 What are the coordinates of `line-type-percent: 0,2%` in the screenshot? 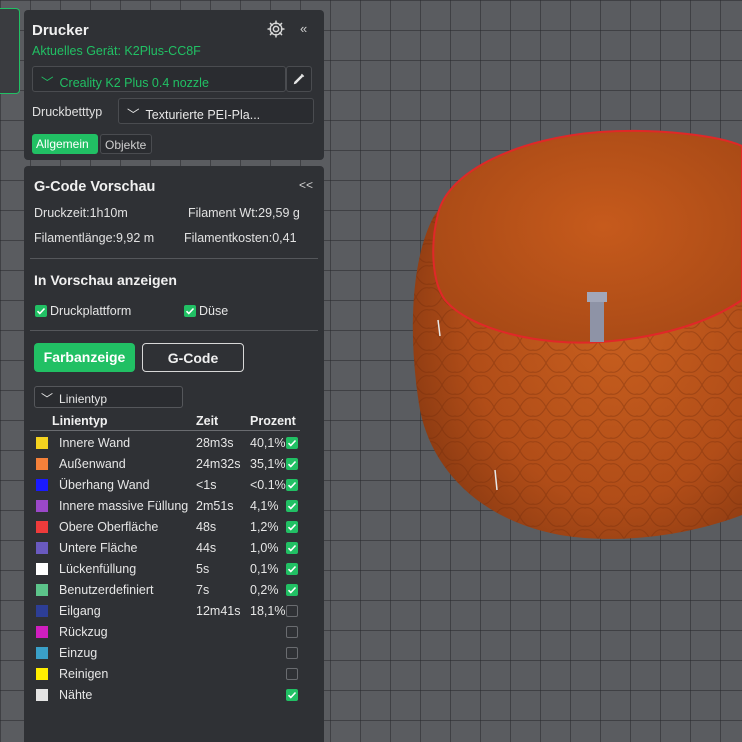 It's located at (264, 590).